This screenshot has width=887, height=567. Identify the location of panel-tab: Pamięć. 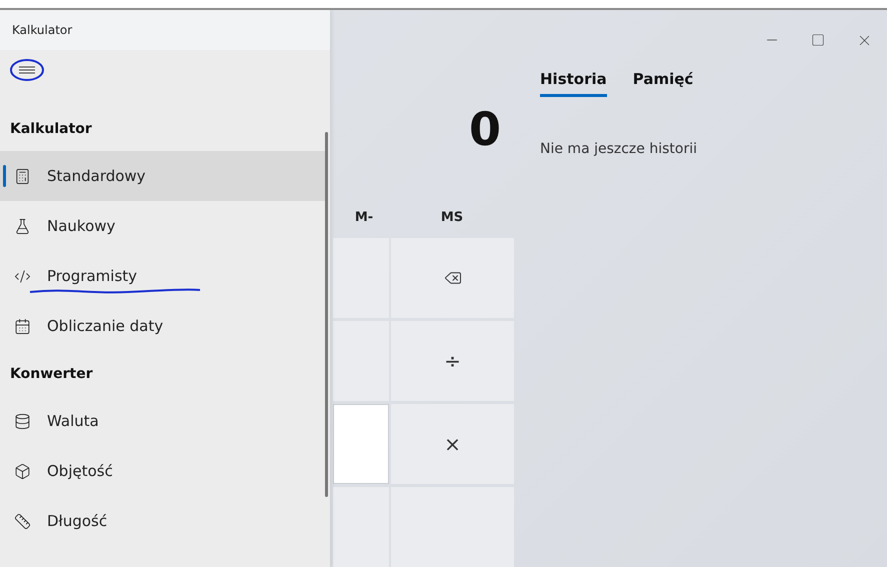
(663, 83).